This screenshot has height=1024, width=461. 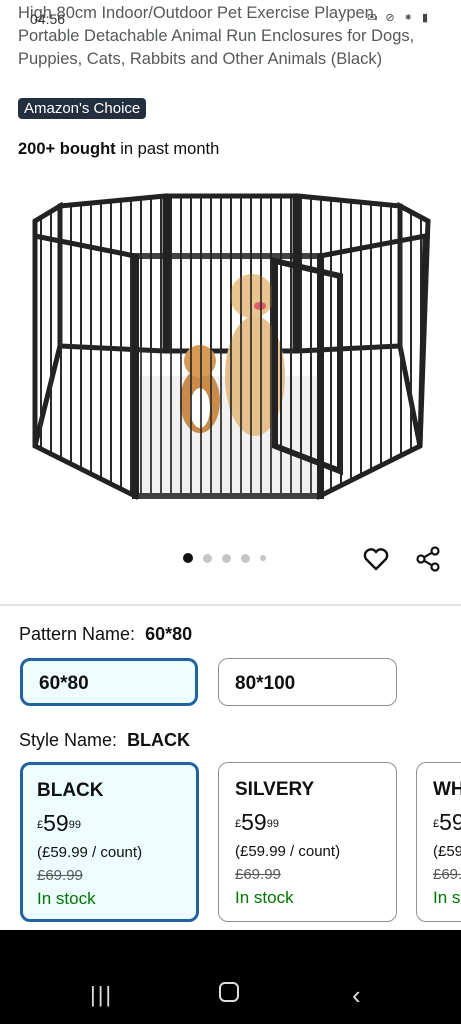 What do you see at coordinates (399, 18) in the screenshot?
I see `status-icons: ✉ ⊘ ⁕ ▮` at bounding box center [399, 18].